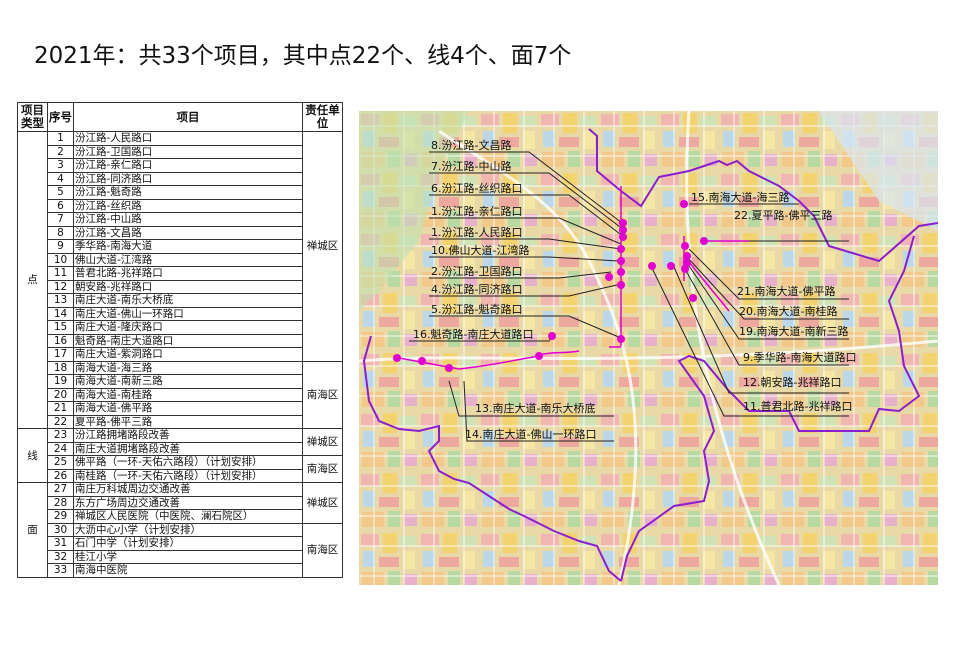  What do you see at coordinates (786, 291) in the screenshot?
I see `map-label: 21.南海大道-佛平路` at bounding box center [786, 291].